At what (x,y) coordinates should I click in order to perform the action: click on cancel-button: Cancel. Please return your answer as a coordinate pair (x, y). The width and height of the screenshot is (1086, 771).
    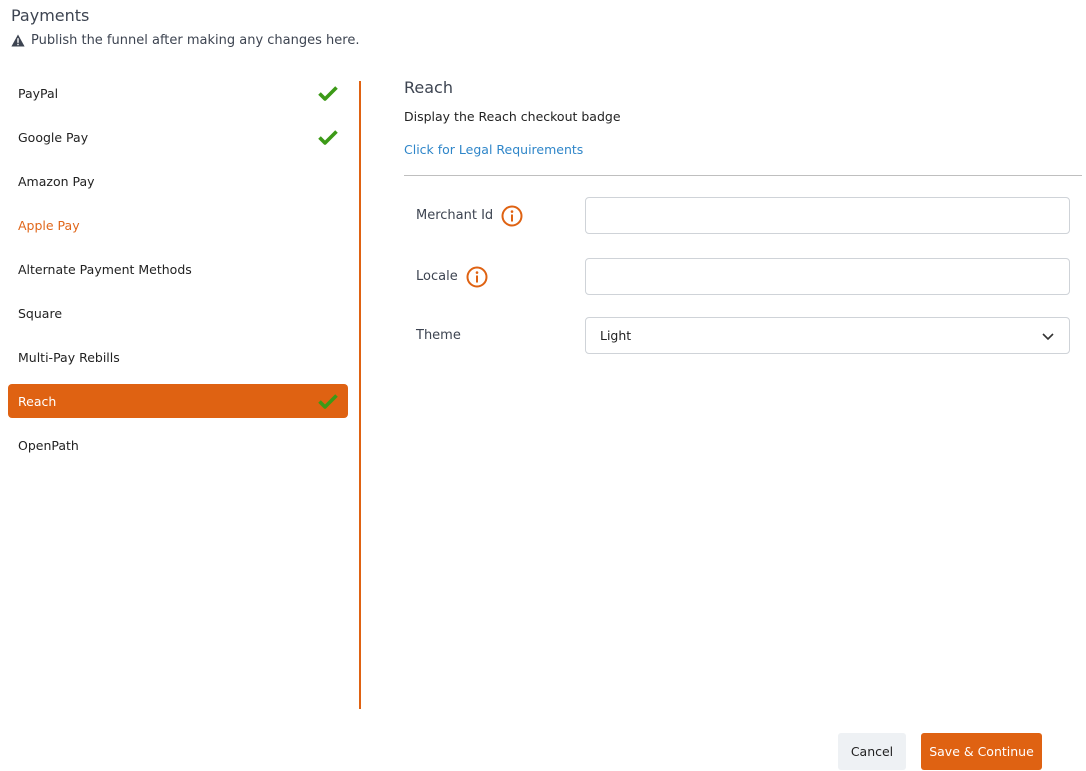
    Looking at the image, I should click on (872, 751).